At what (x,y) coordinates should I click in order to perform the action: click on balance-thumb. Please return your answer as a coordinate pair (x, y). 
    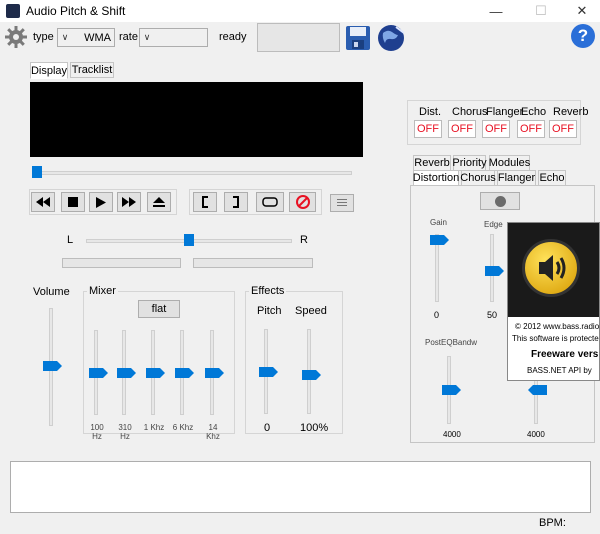
    Looking at the image, I should click on (189, 240).